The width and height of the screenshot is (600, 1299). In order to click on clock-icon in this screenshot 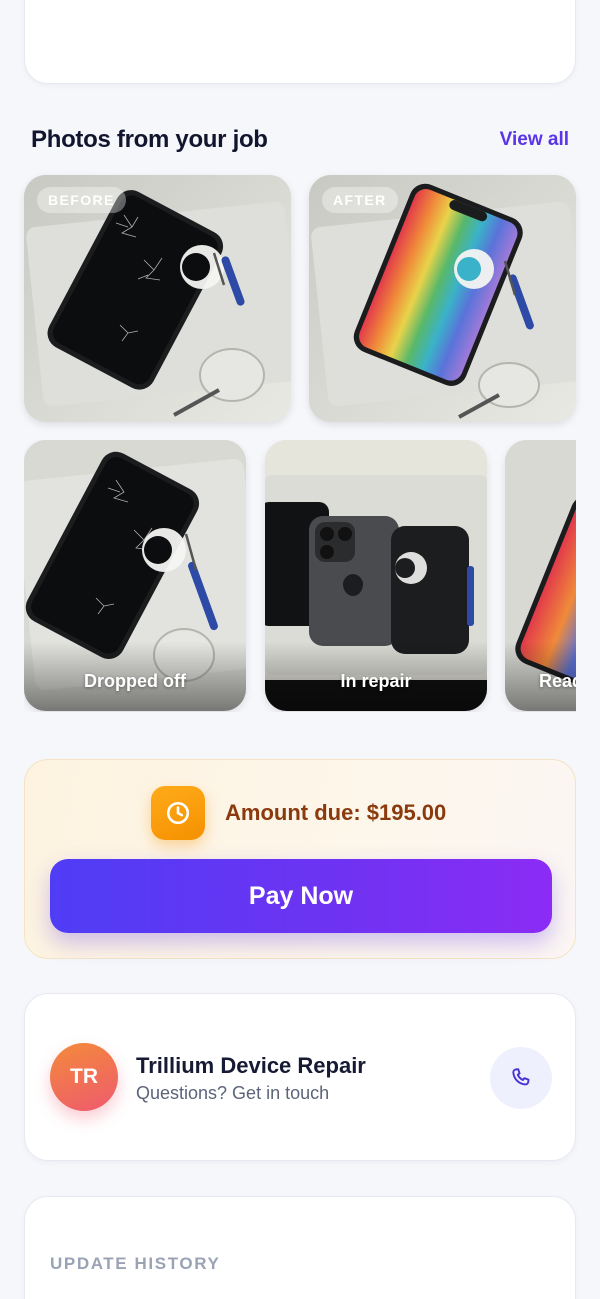, I will do `click(178, 813)`.